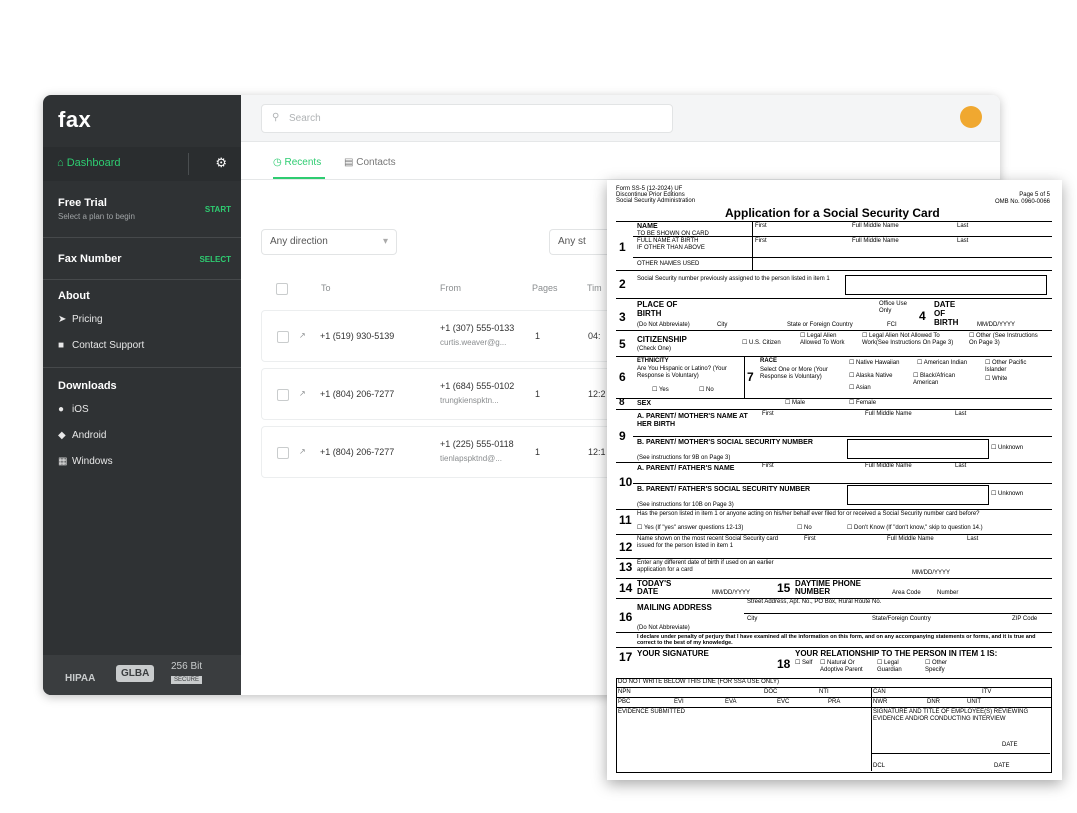  What do you see at coordinates (874, 363) in the screenshot?
I see `race-option: ☐ Native Hawaiian` at bounding box center [874, 363].